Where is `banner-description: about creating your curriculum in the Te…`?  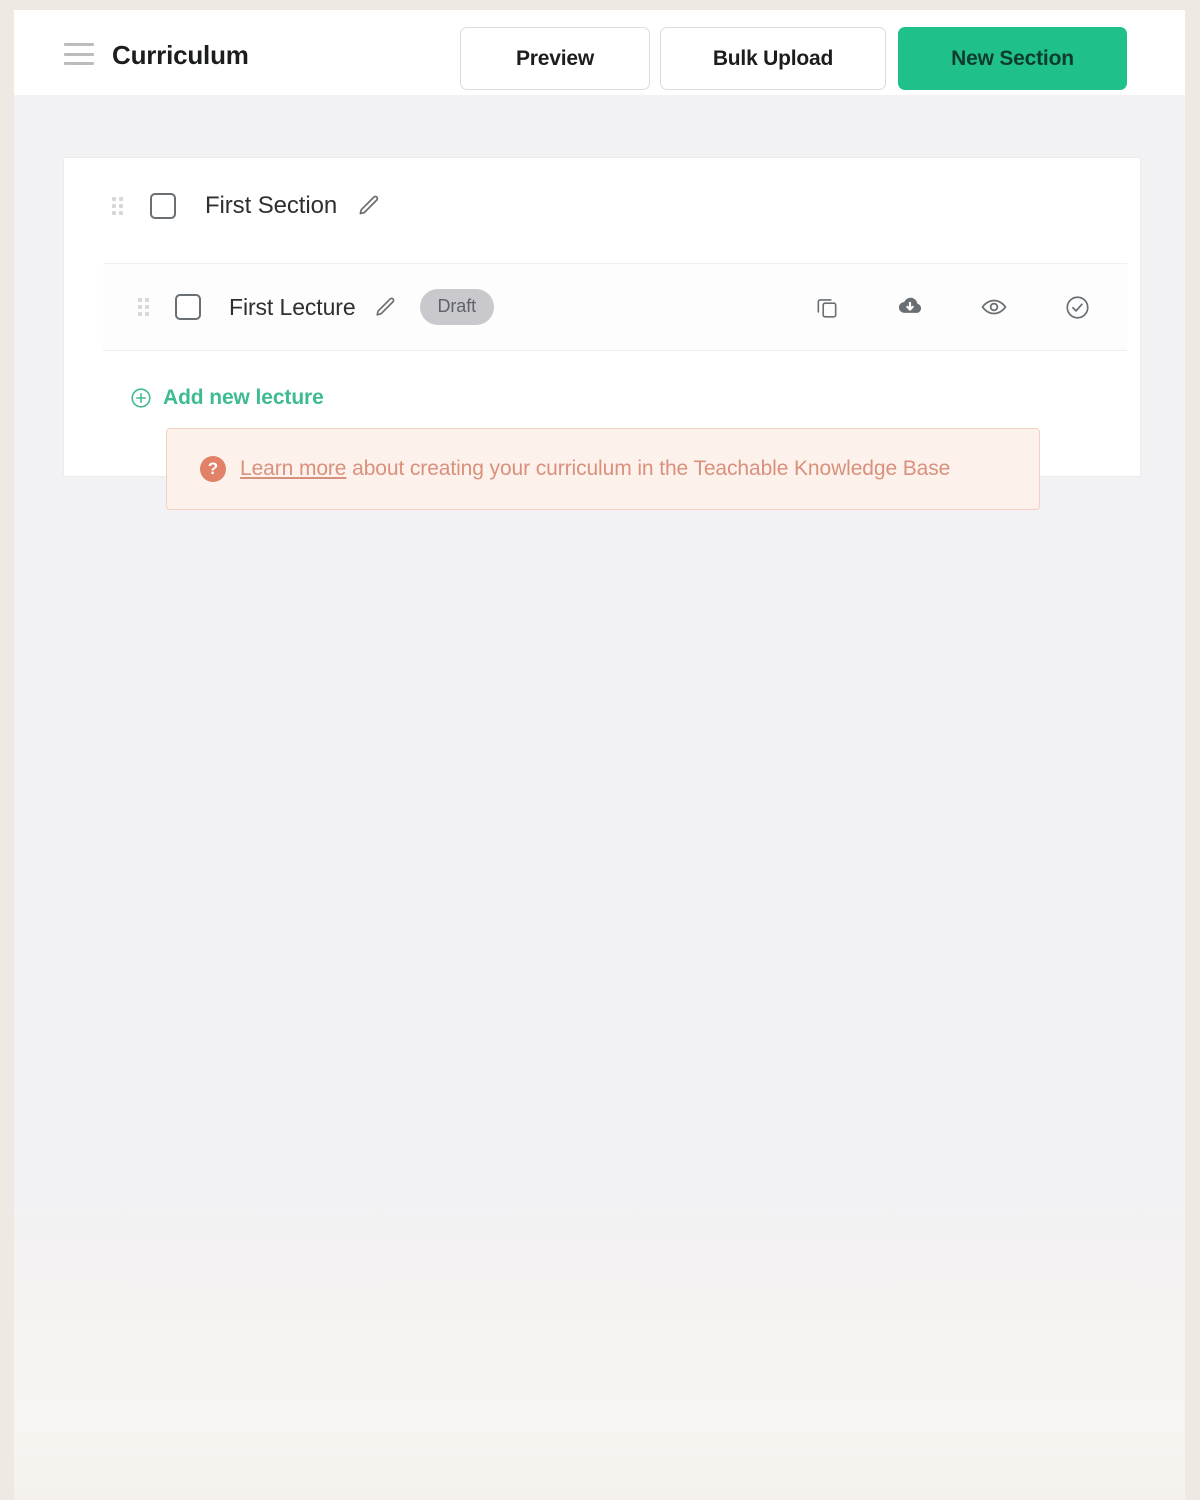 banner-description: about creating your curriculum in the Te… is located at coordinates (648, 468).